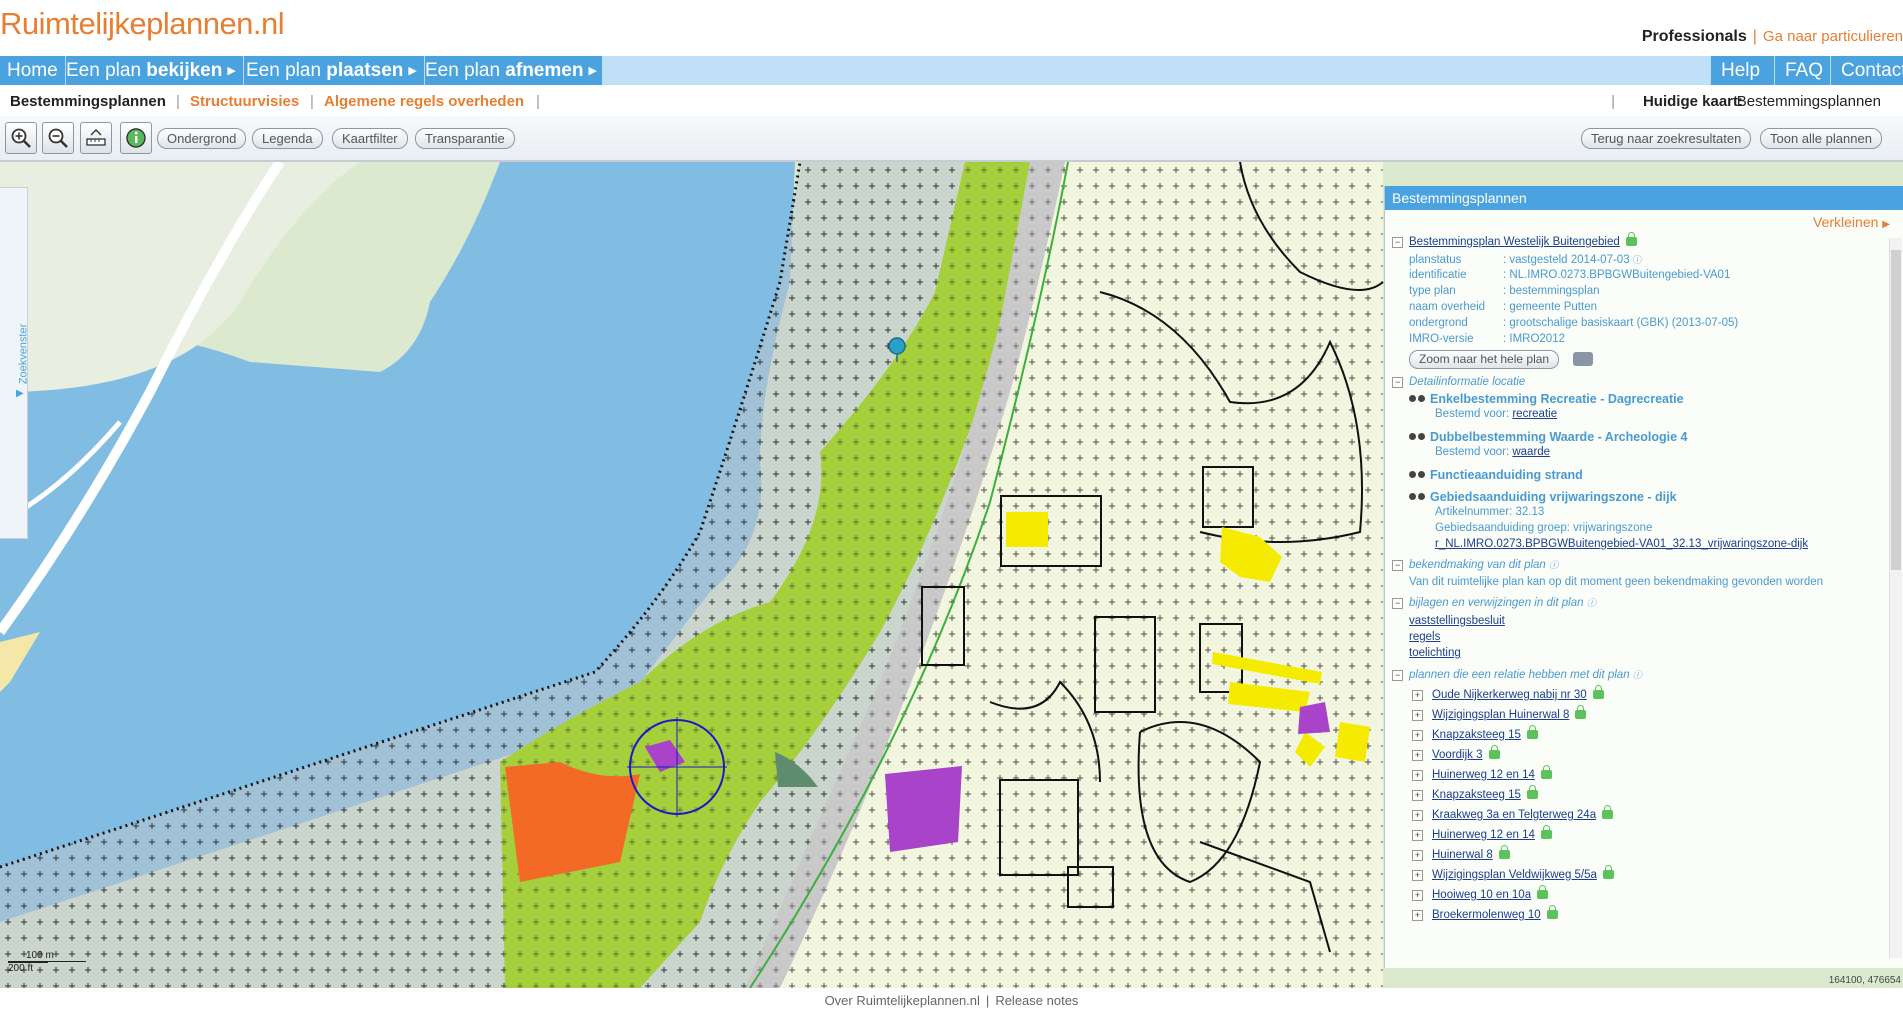 This screenshot has width=1903, height=1018. What do you see at coordinates (1506, 475) in the screenshot?
I see `bestemming-title: Functieaanduiding strand` at bounding box center [1506, 475].